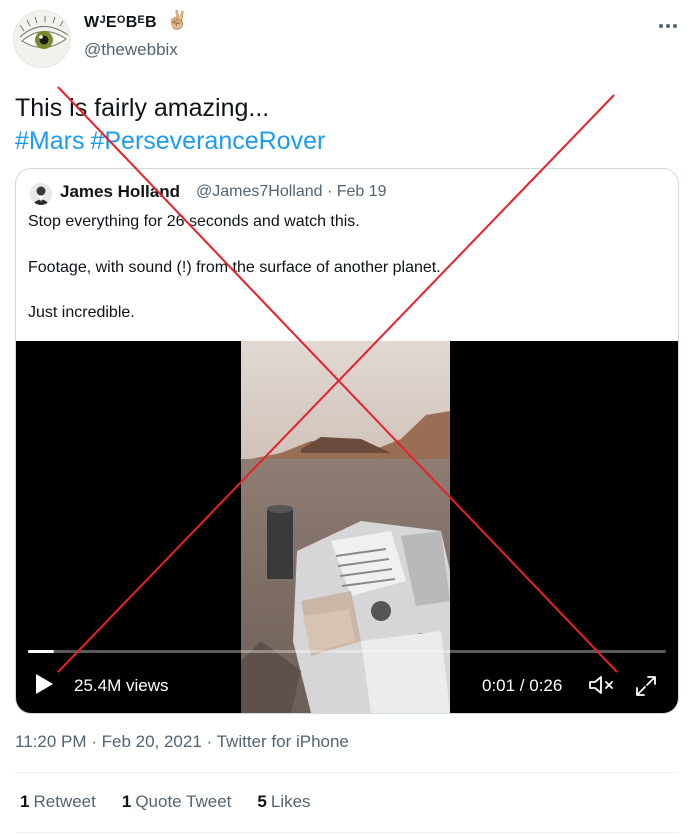 The height and width of the screenshot is (834, 700). I want to click on hashtag-link: #PerseveranceRover, so click(207, 141).